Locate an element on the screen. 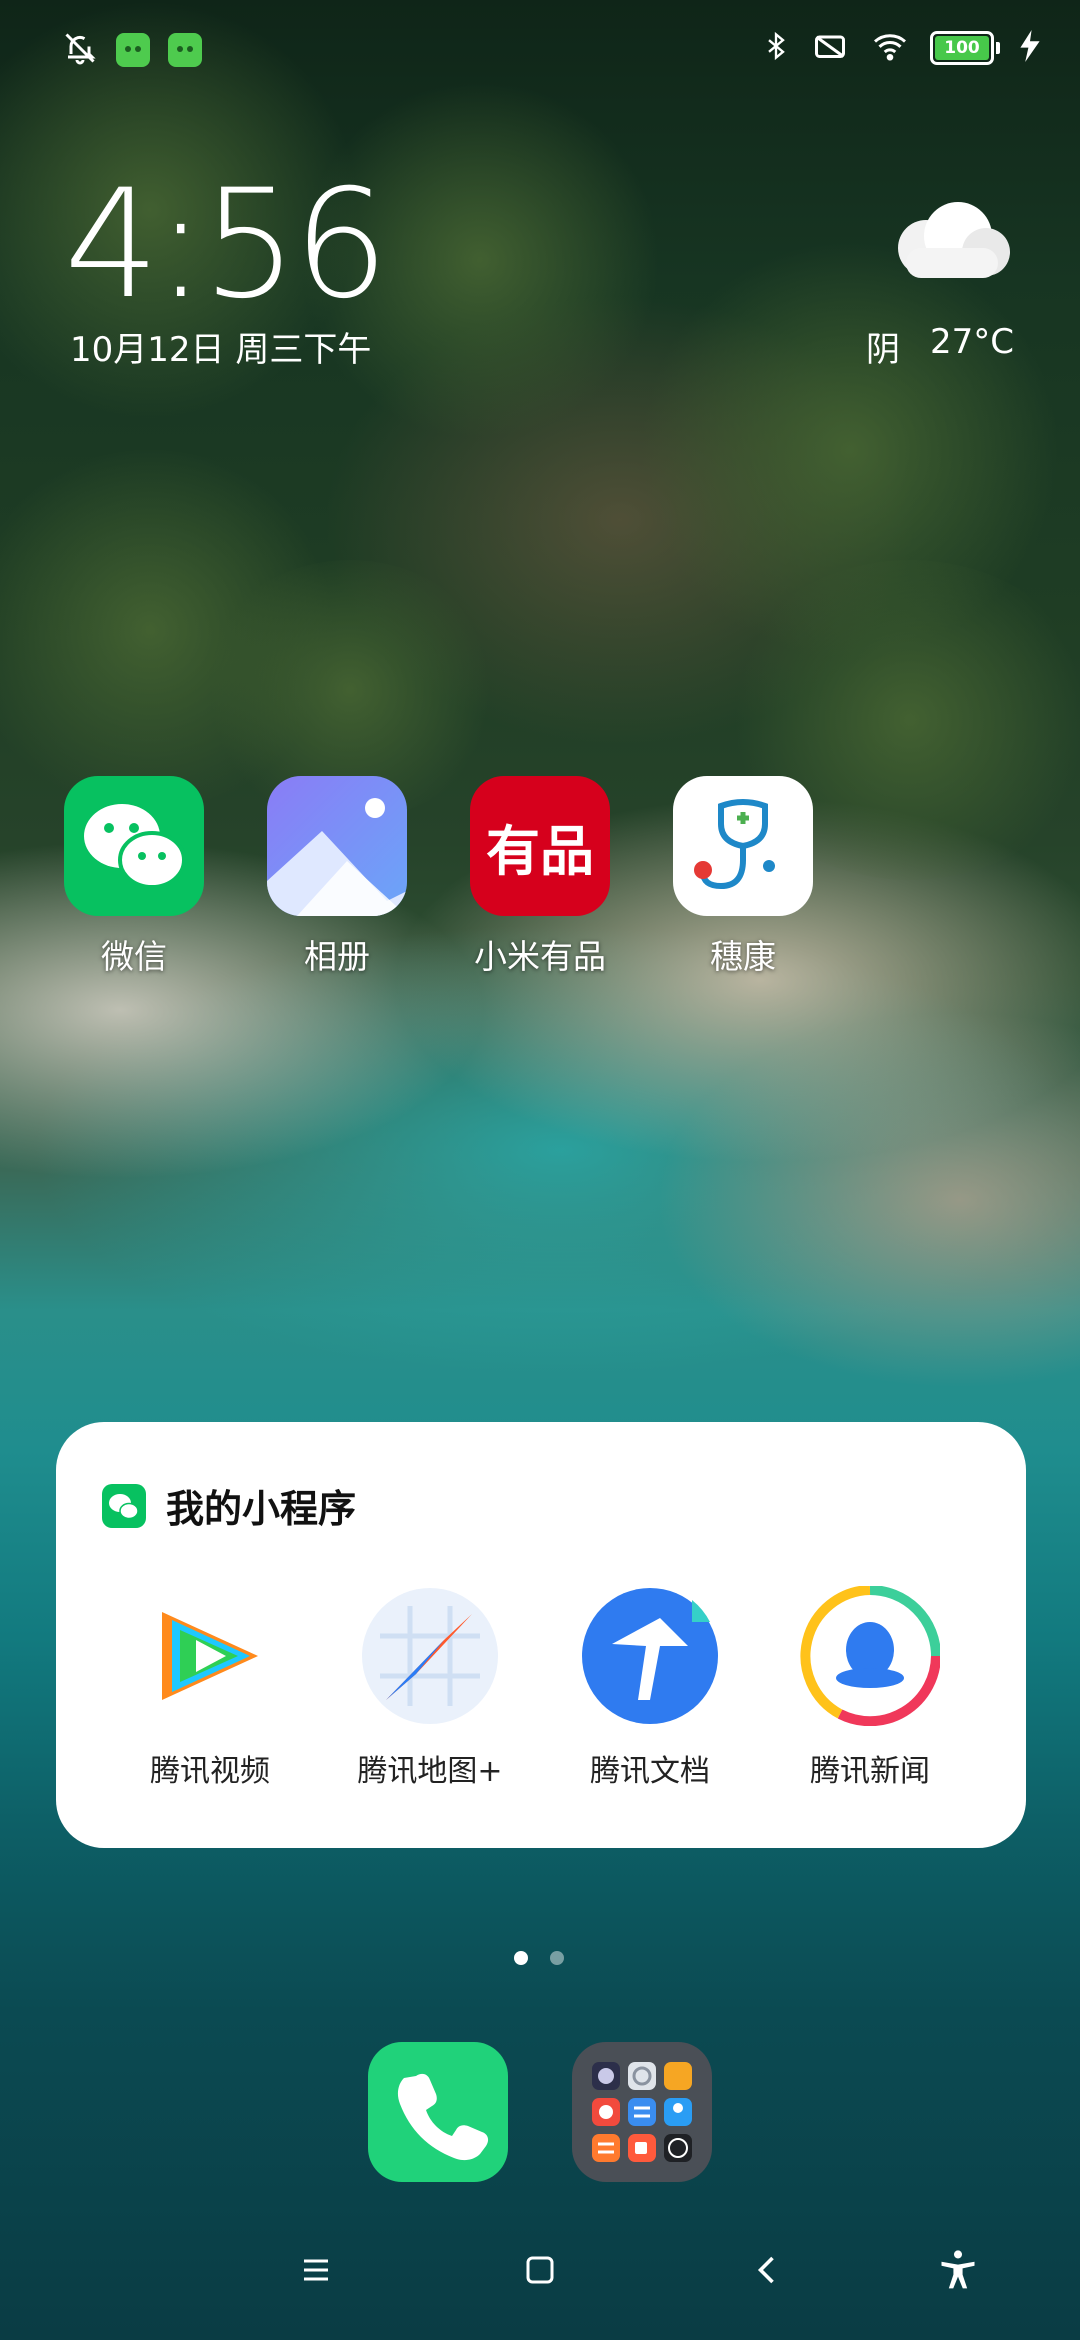 The width and height of the screenshot is (1080, 2340). mini-app-tencent-map: 腾讯地图+ is located at coordinates (430, 1688).